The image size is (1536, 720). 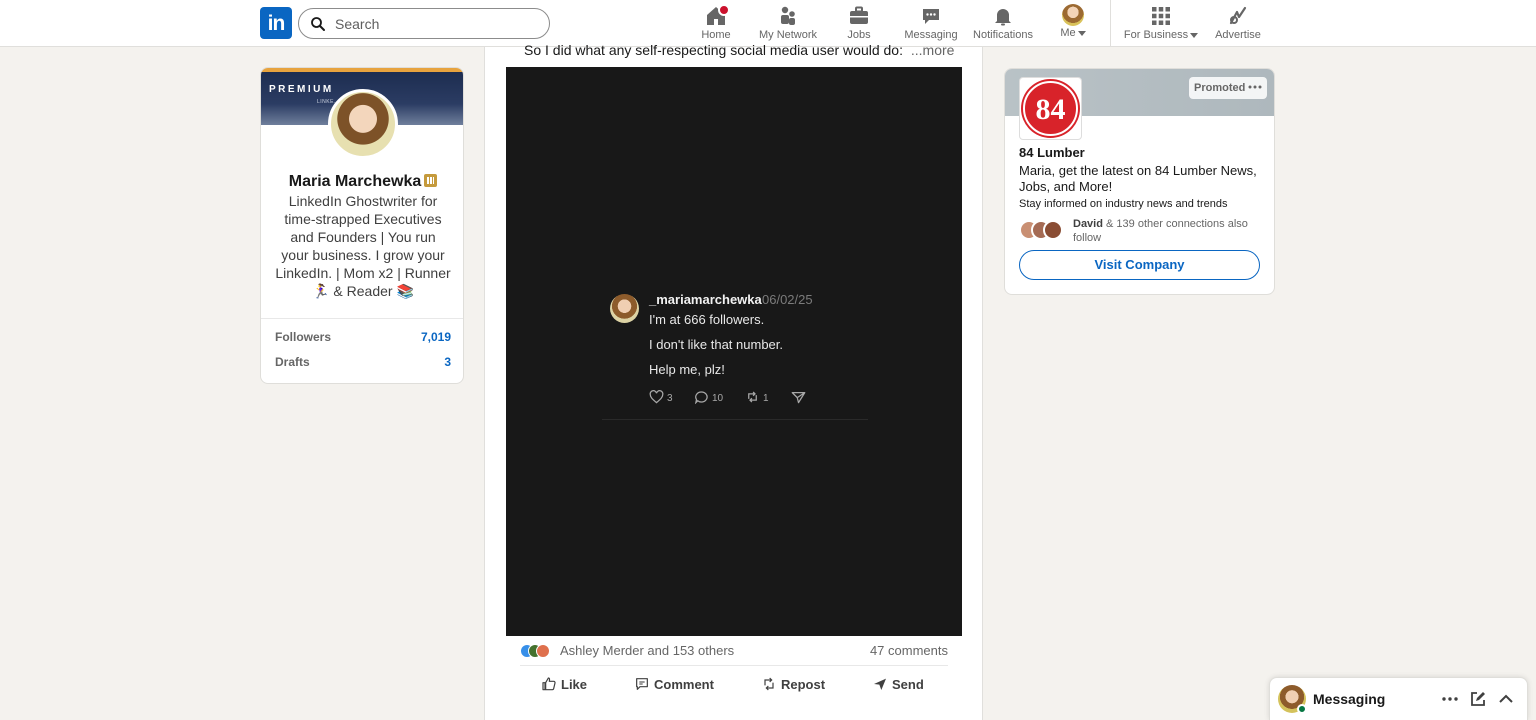 I want to click on nav-me: Me, so click(x=1073, y=24).